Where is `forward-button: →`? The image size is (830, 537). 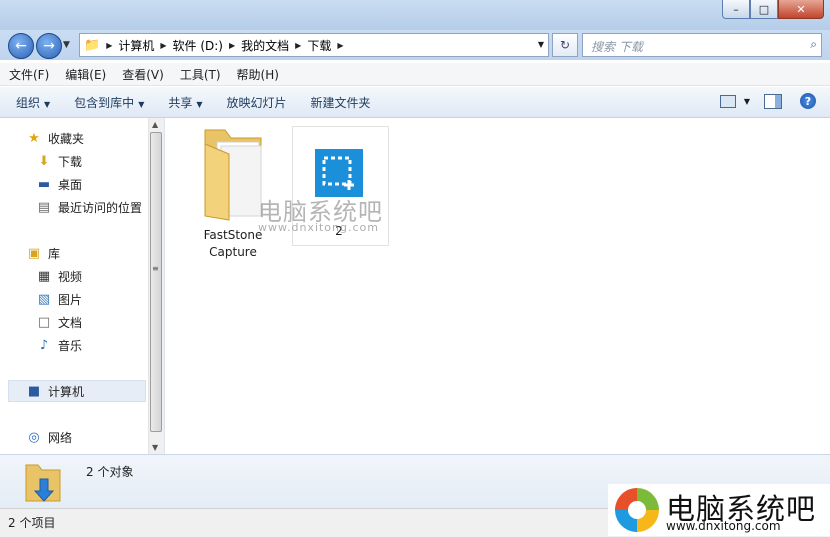
forward-button: → is located at coordinates (49, 46).